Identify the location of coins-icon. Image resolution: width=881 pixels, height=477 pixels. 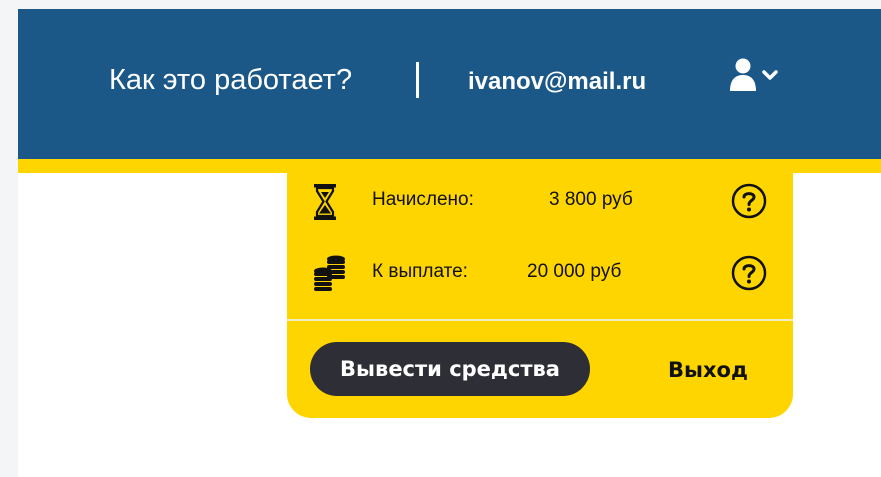
(330, 276).